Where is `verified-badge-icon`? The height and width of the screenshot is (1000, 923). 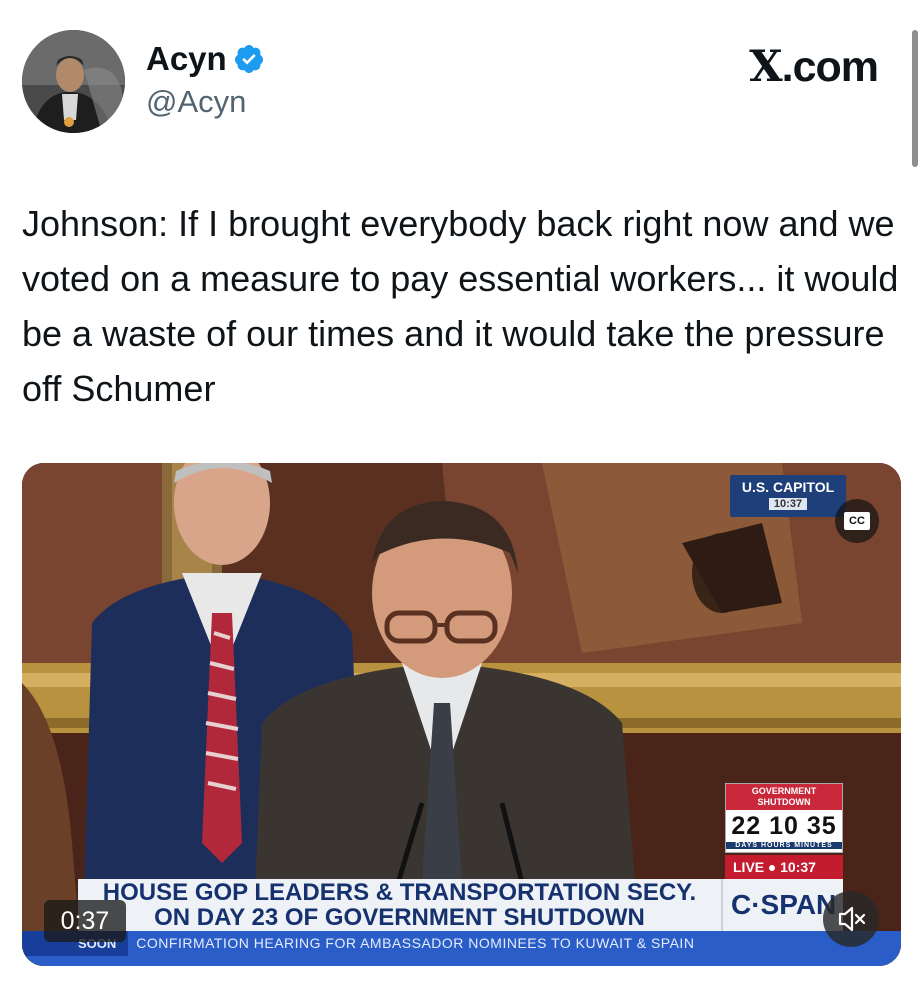 verified-badge-icon is located at coordinates (248, 59).